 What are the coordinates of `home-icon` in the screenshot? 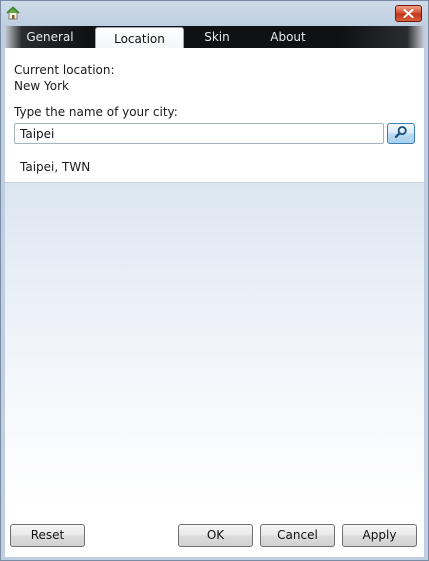 It's located at (13, 13).